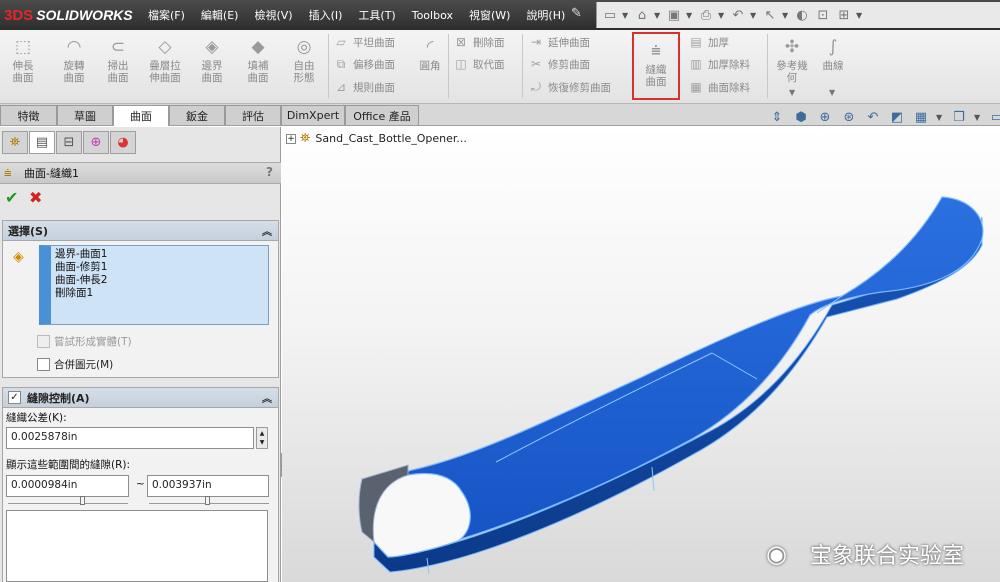 This screenshot has height=582, width=1000. I want to click on monitor-icon: ▭, so click(994, 117).